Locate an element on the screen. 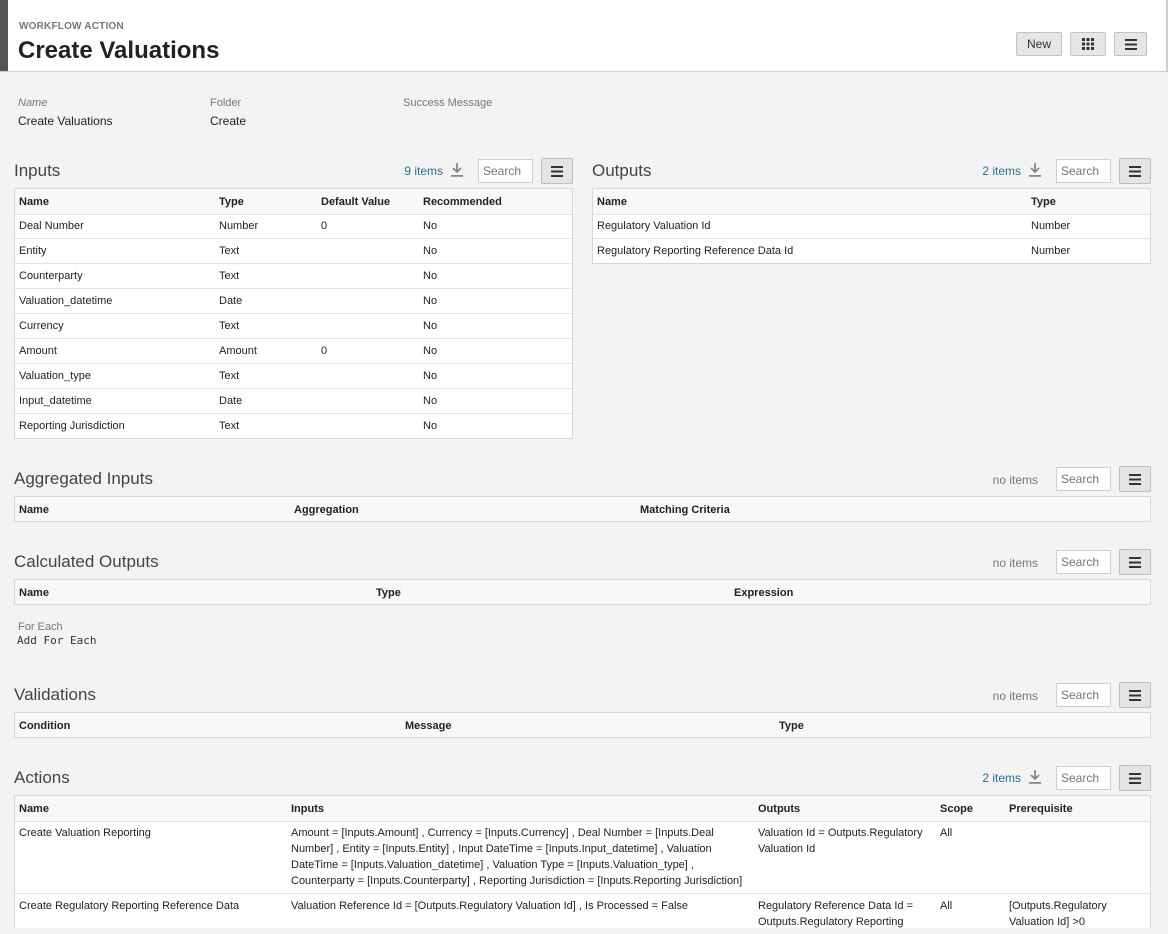 The image size is (1168, 934). table-row: Valuation_type Text No is located at coordinates (293, 376).